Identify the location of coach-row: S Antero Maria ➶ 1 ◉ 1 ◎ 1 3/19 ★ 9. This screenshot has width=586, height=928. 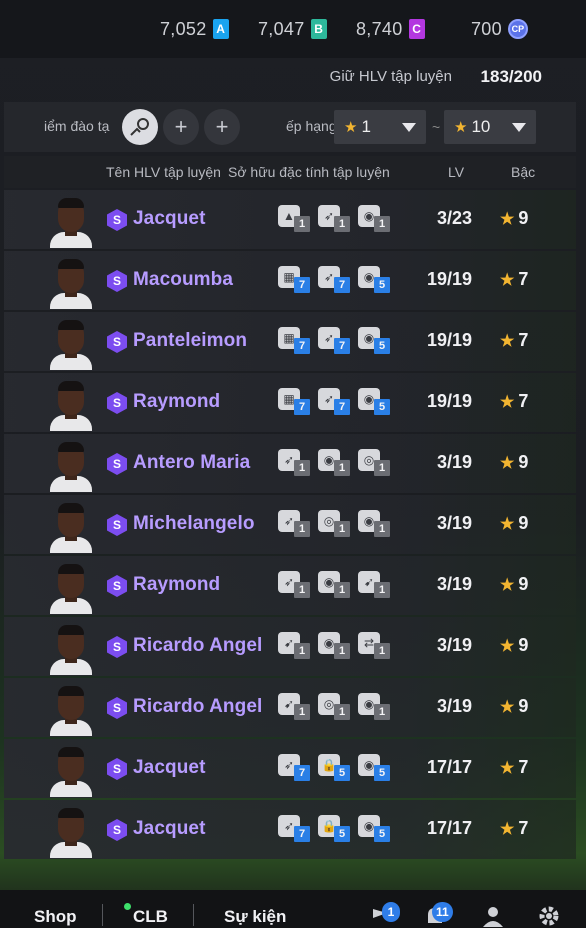
(290, 463).